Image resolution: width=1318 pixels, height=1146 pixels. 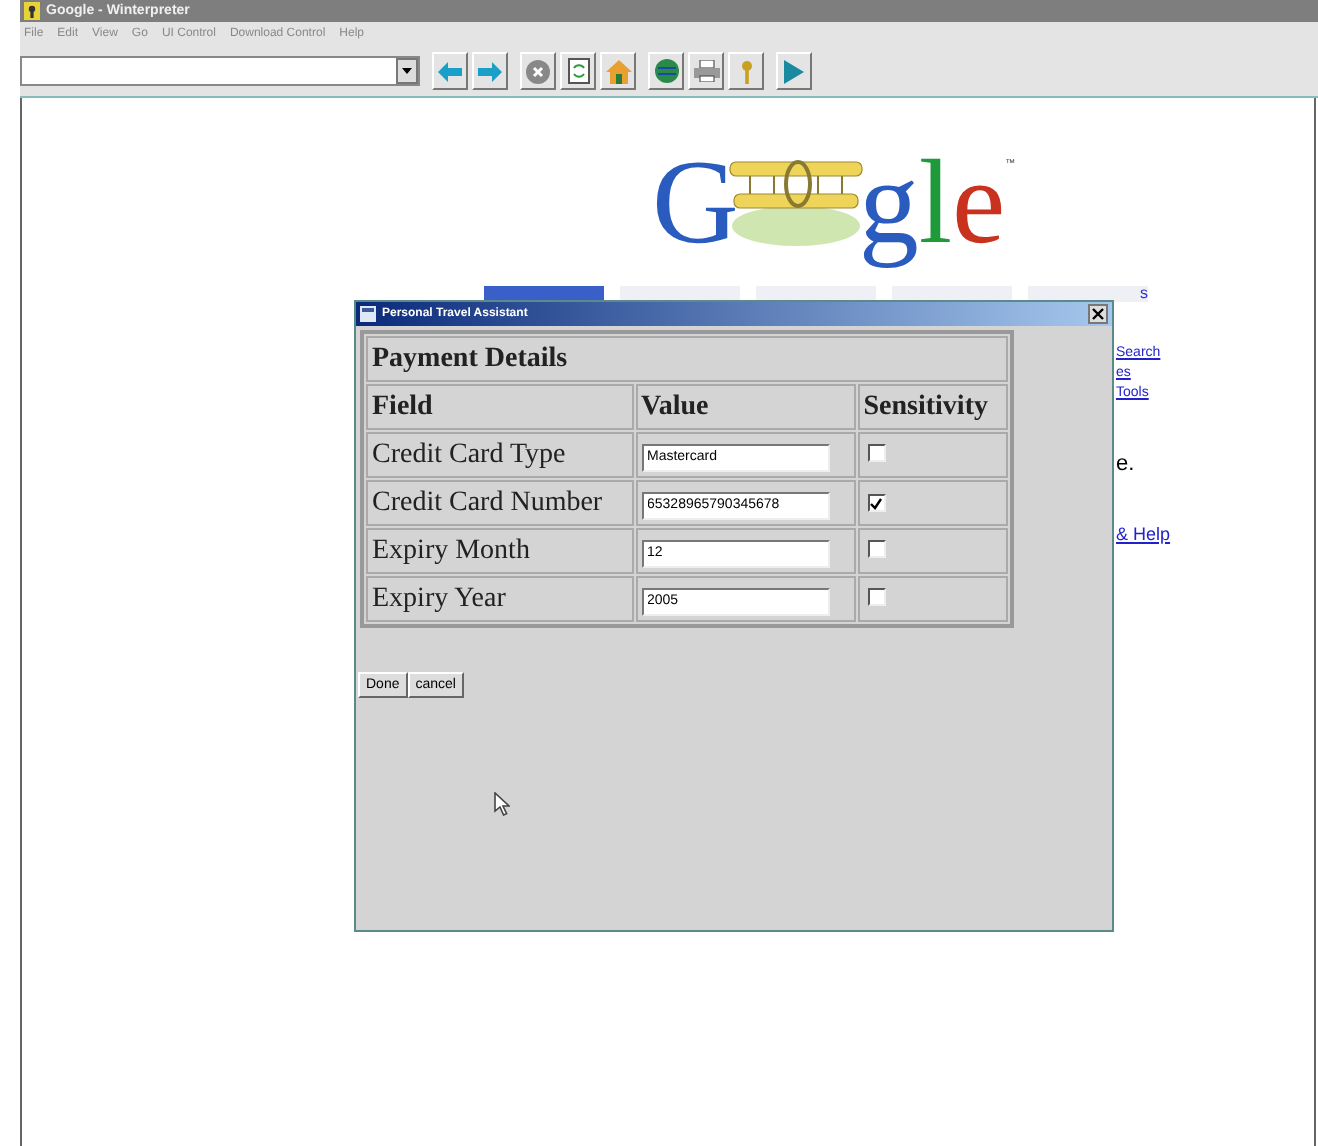 What do you see at coordinates (935, 202) in the screenshot?
I see `logo-letter: l` at bounding box center [935, 202].